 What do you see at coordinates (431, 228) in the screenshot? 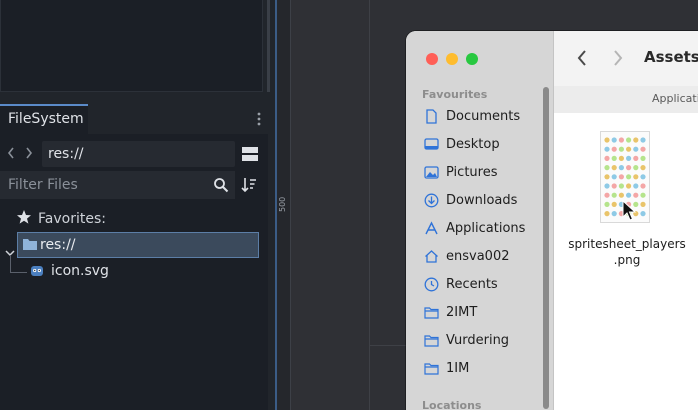
I see `applications-icon` at bounding box center [431, 228].